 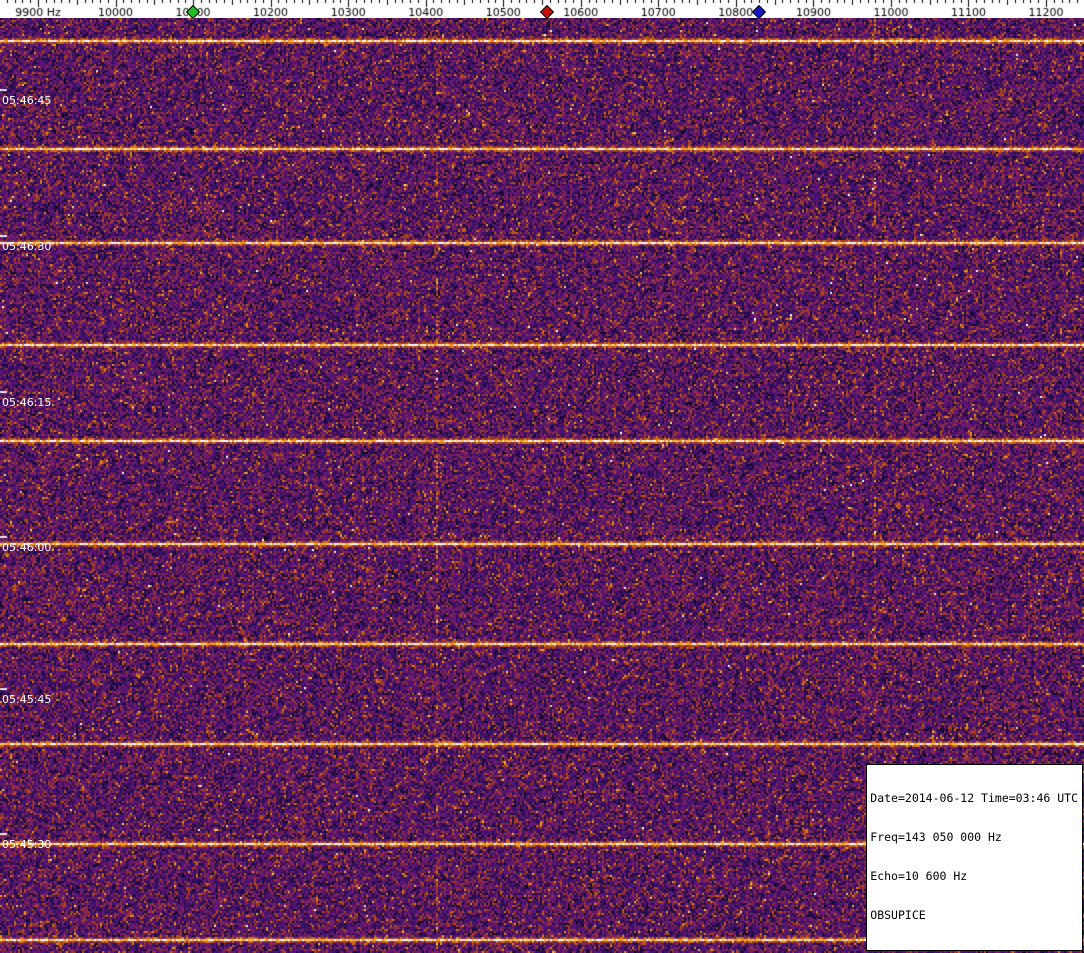 What do you see at coordinates (898, 915) in the screenshot?
I see `info-station: OBSUPICE` at bounding box center [898, 915].